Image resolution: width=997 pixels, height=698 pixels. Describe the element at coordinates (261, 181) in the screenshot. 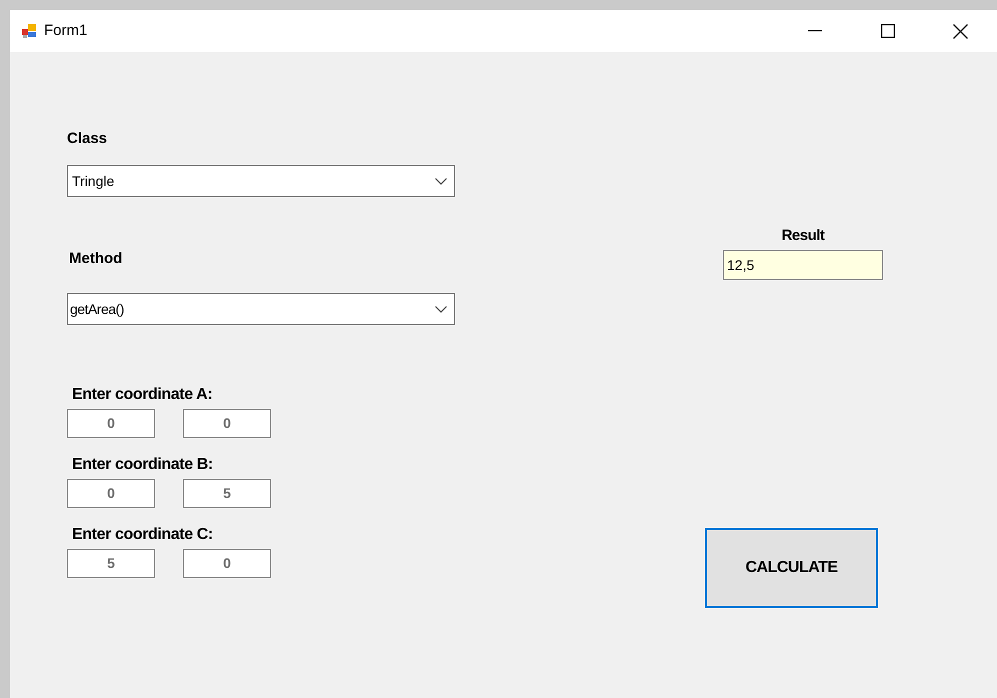

I see `class-dropdown: Tringle` at that location.